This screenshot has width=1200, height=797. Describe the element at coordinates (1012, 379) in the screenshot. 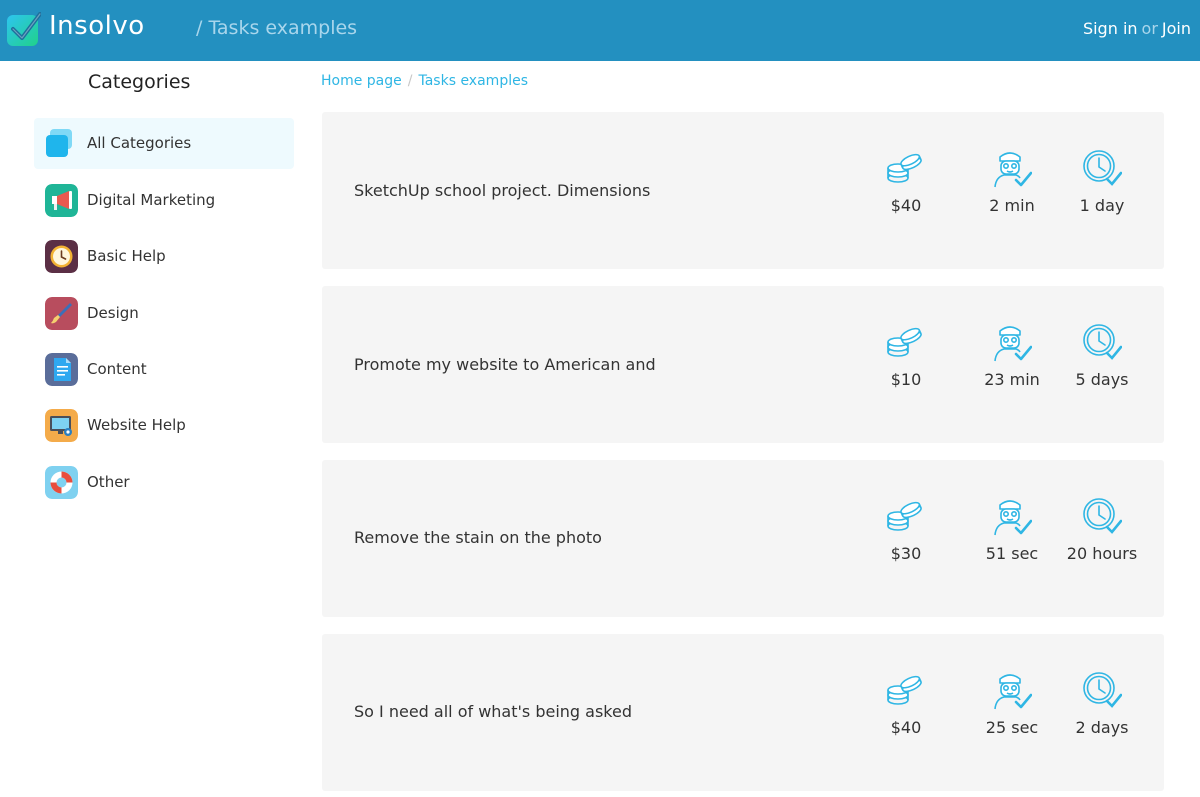

I see `task-response-value: 23 min` at that location.